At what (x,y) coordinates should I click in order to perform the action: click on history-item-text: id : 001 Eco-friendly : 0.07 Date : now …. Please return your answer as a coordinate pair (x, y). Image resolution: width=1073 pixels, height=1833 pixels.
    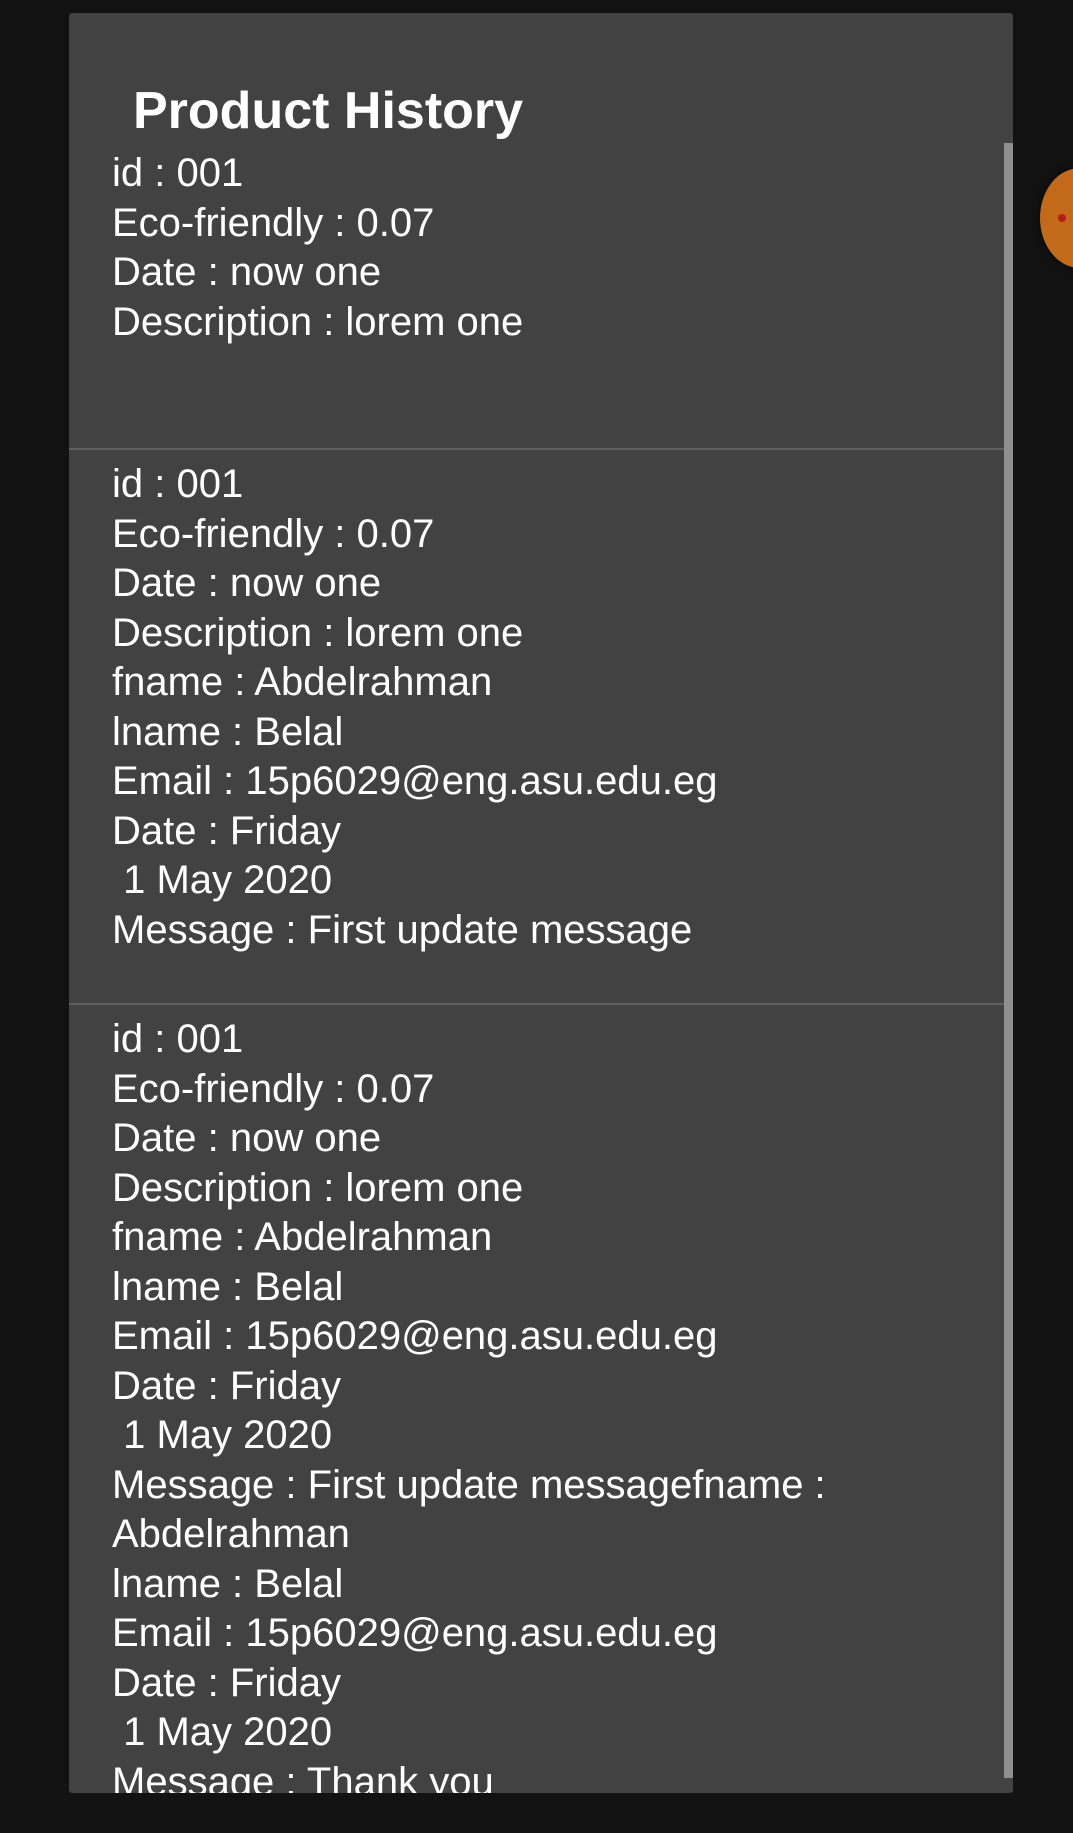
    Looking at the image, I should click on (318, 247).